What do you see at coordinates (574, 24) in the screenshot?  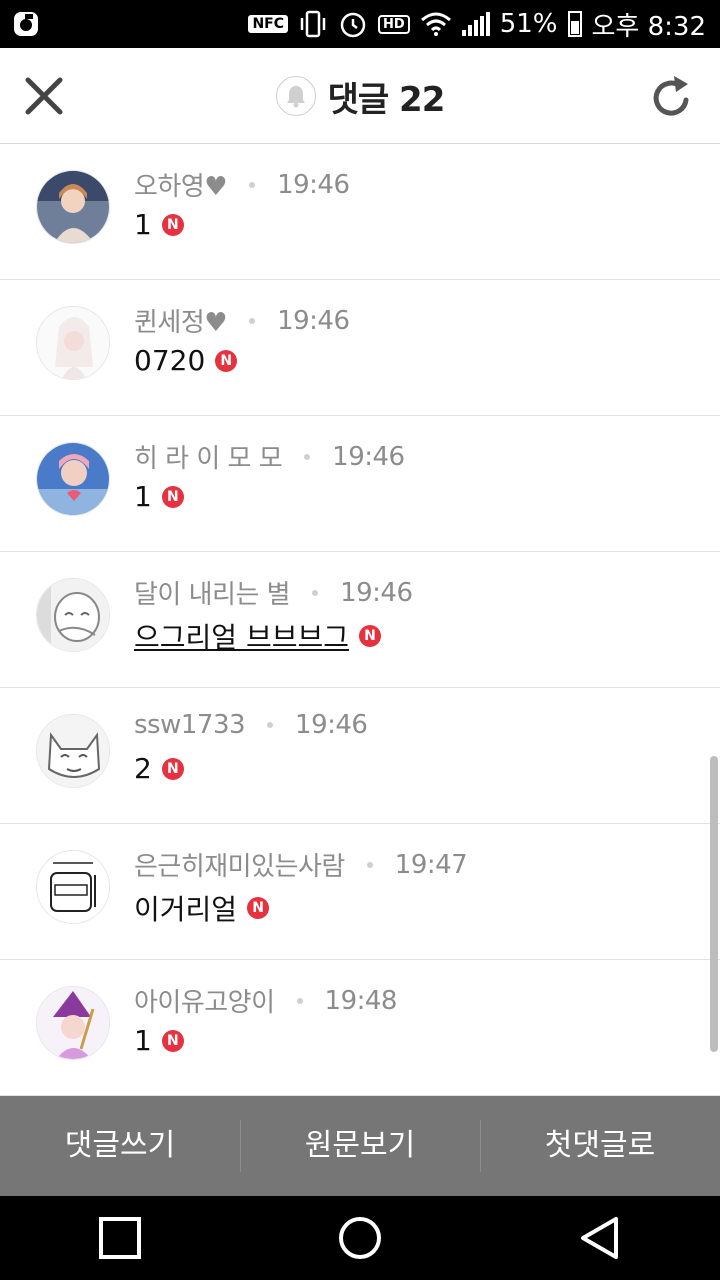 I see `battery-icon` at bounding box center [574, 24].